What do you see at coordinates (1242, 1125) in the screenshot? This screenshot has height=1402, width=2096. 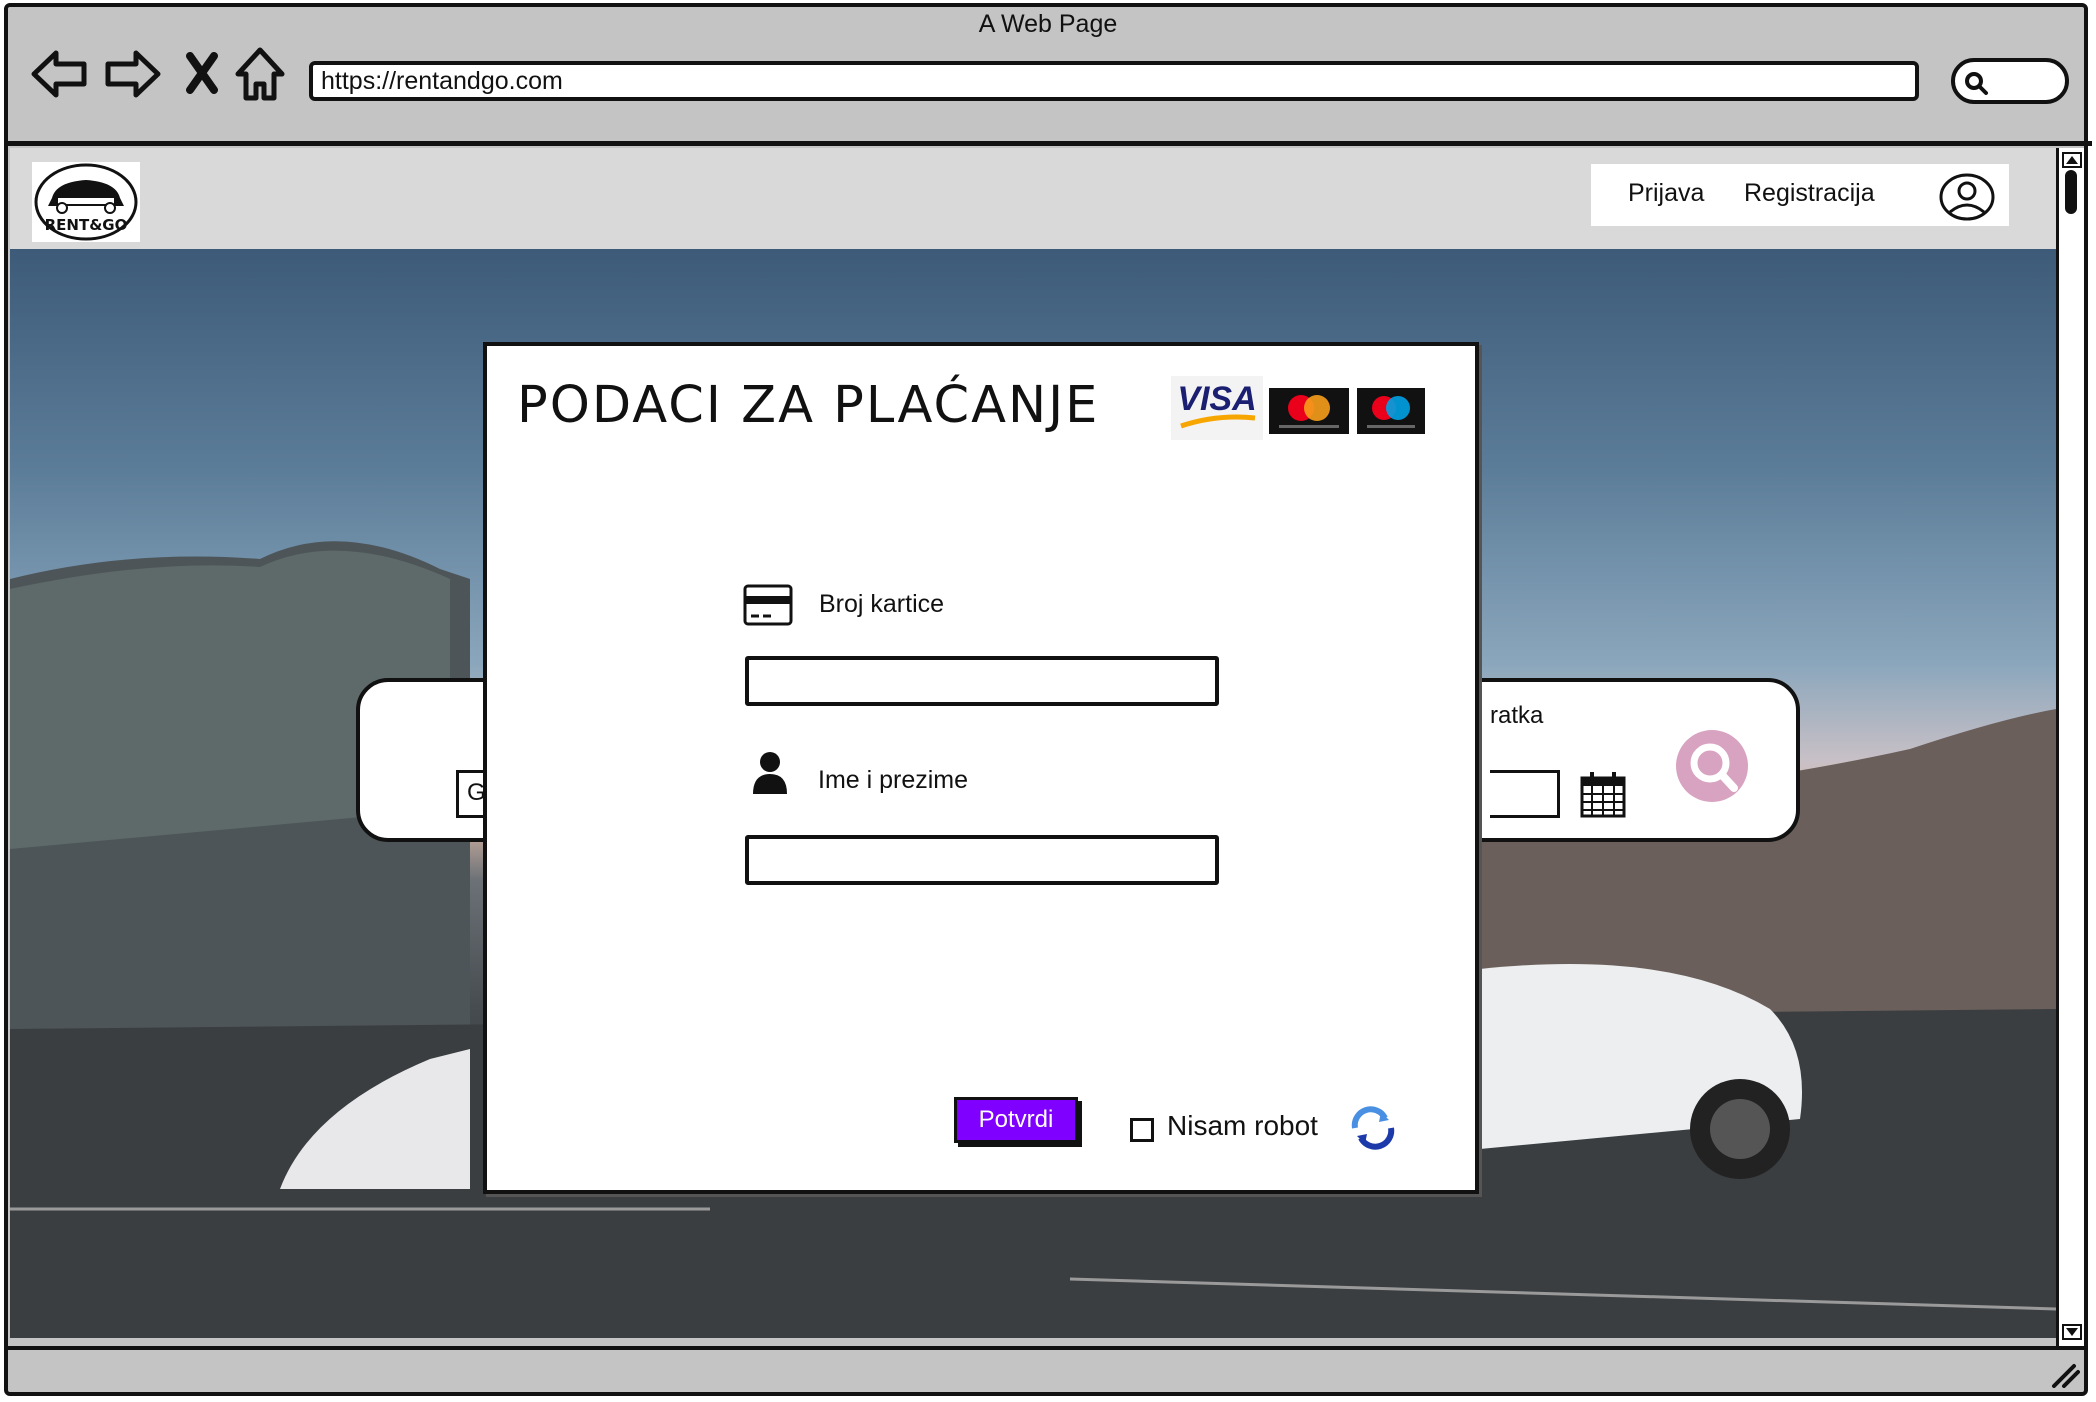 I see `not-robot-label: Nisam robot` at bounding box center [1242, 1125].